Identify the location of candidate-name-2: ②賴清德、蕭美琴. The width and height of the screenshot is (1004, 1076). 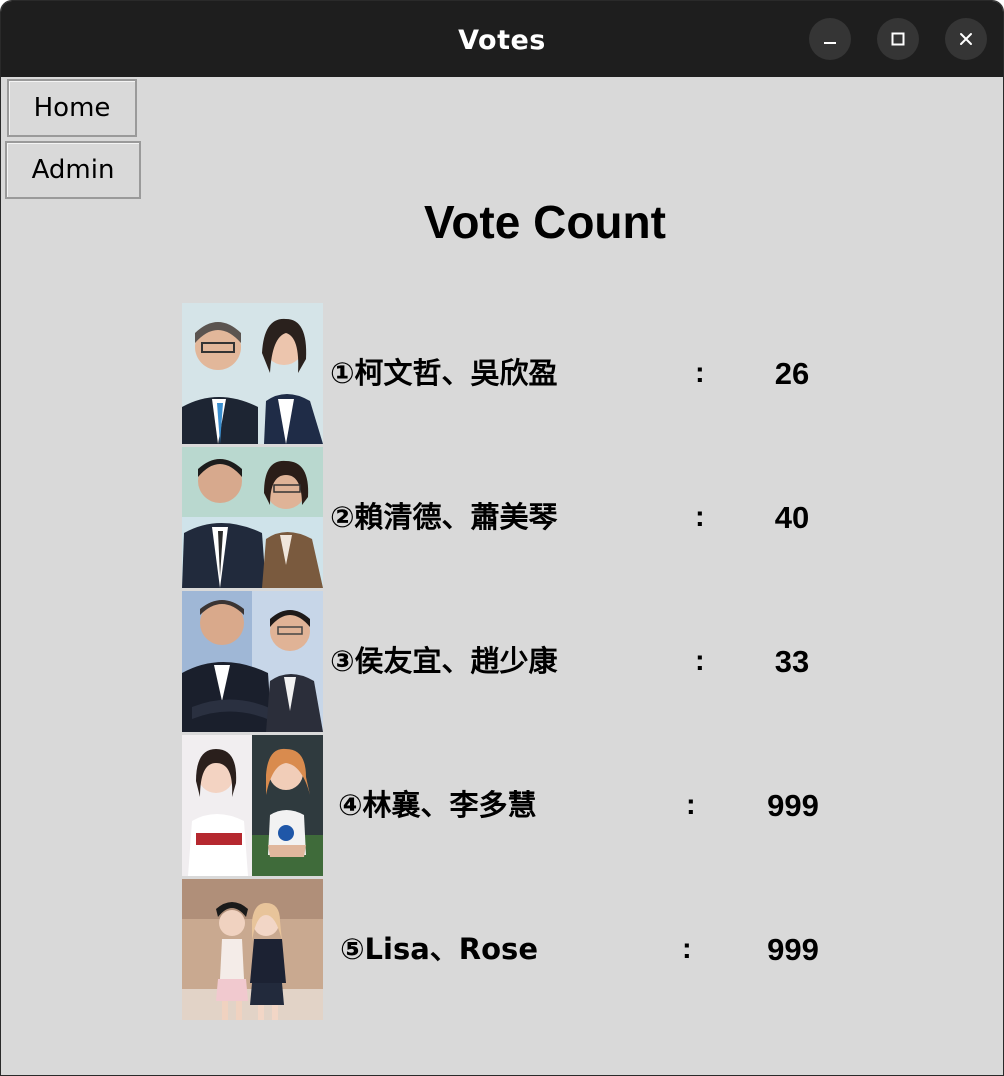
(444, 517).